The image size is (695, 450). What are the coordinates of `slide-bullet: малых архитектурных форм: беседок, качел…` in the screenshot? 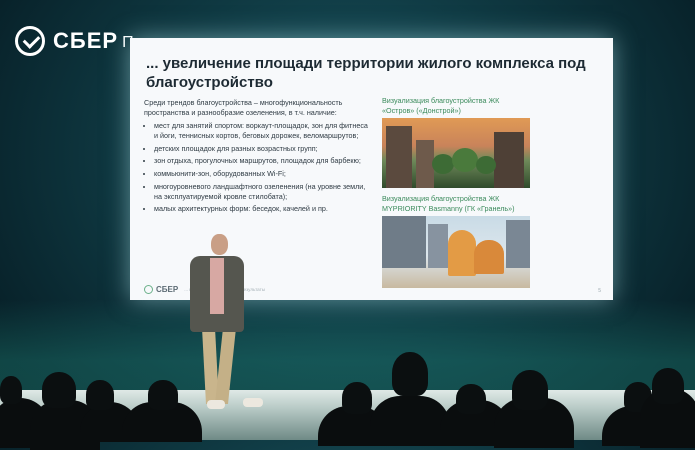 It's located at (261, 209).